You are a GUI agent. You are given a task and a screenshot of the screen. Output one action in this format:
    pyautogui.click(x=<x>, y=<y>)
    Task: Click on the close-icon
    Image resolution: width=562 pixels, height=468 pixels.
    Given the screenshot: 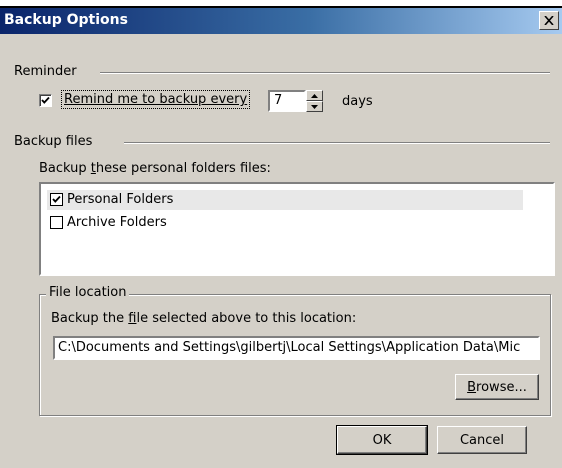 What is the action you would take?
    pyautogui.click(x=549, y=20)
    